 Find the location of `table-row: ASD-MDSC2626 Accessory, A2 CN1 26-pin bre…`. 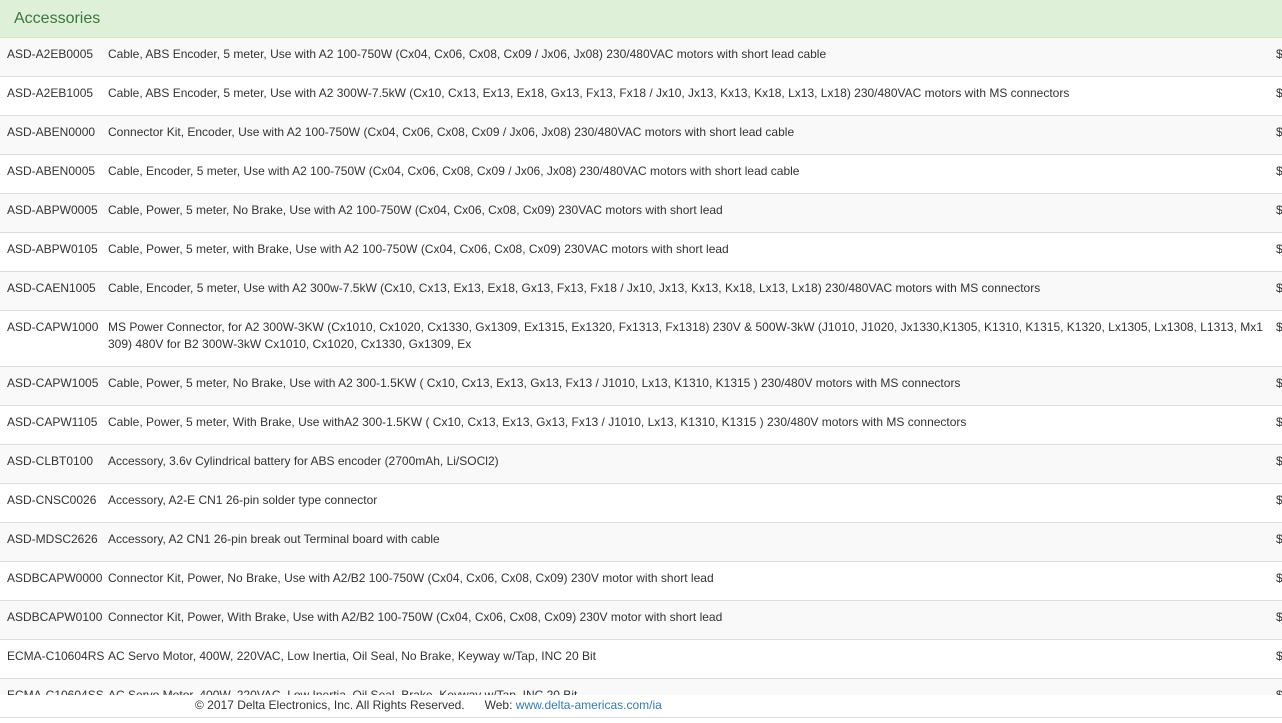

table-row: ASD-MDSC2626 Accessory, A2 CN1 26-pin bre… is located at coordinates (641, 542).